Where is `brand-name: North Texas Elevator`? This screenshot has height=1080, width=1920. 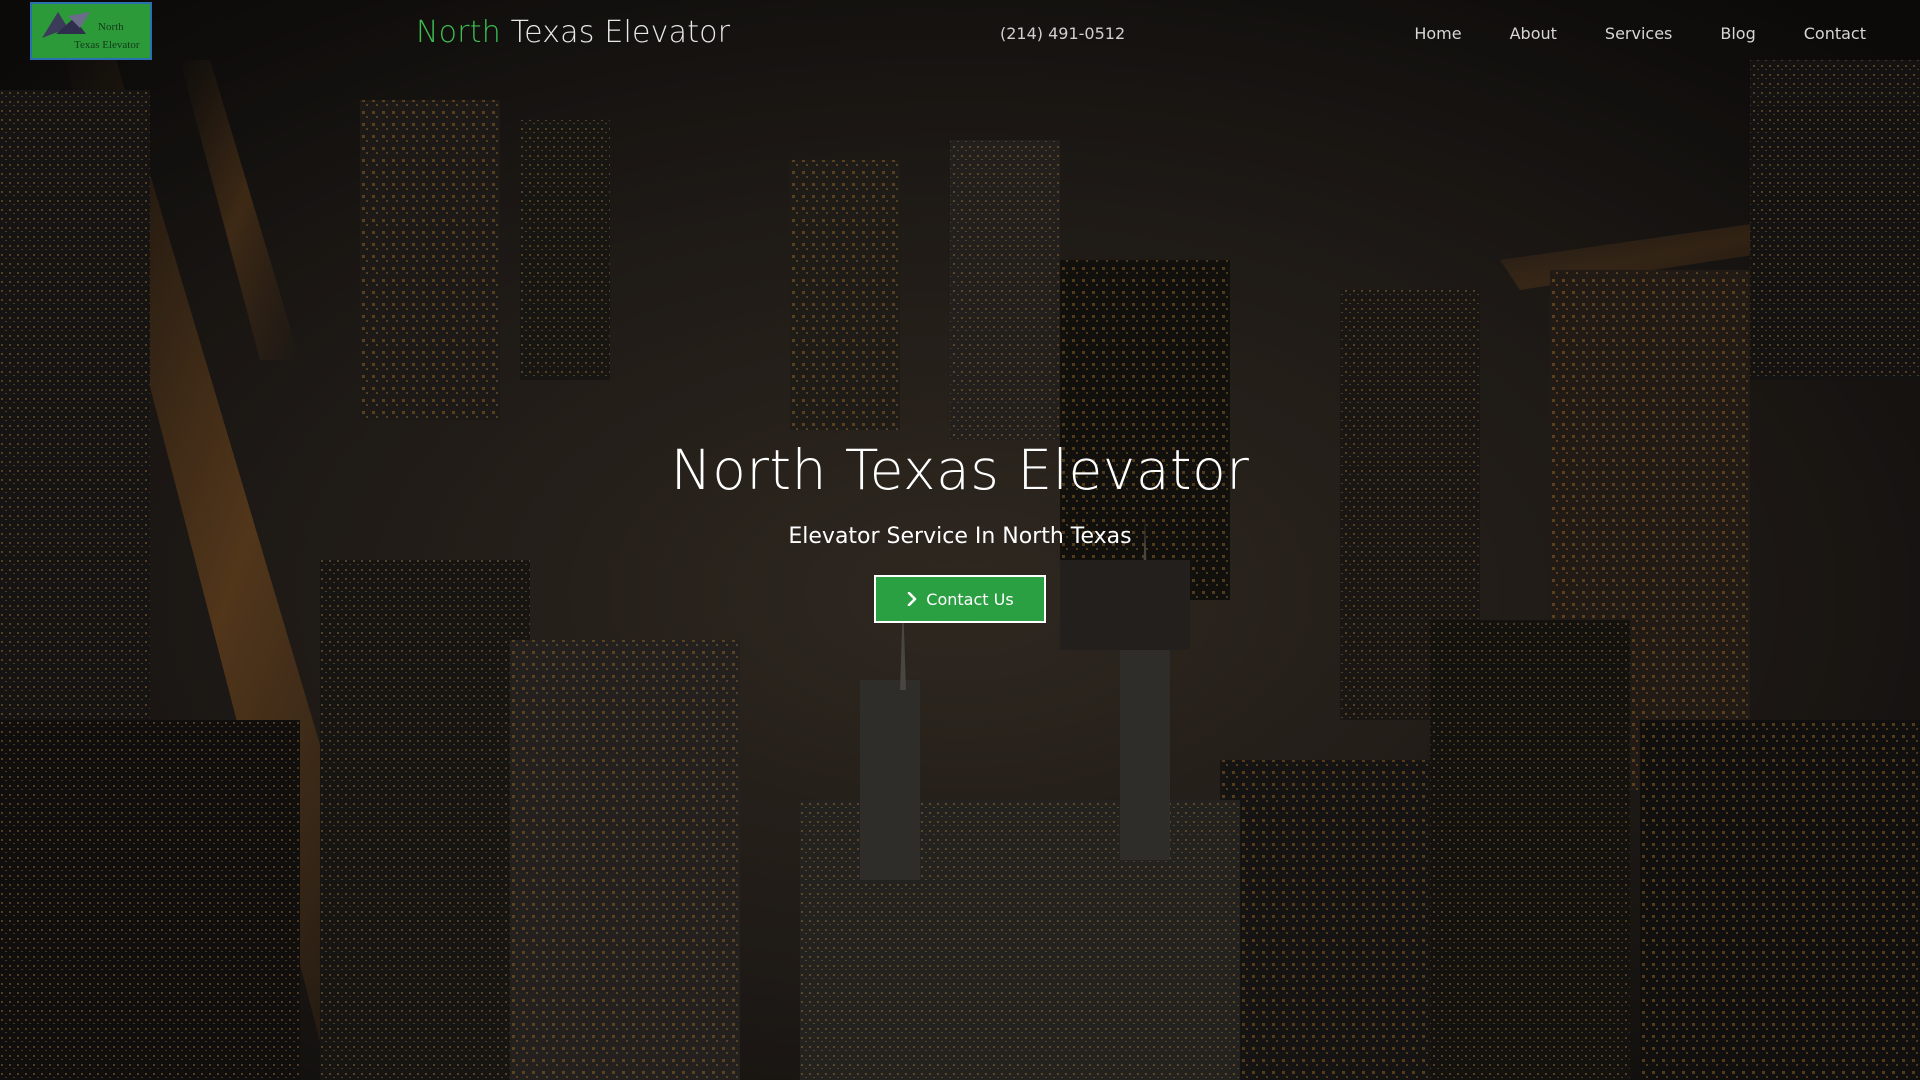 brand-name: North Texas Elevator is located at coordinates (573, 32).